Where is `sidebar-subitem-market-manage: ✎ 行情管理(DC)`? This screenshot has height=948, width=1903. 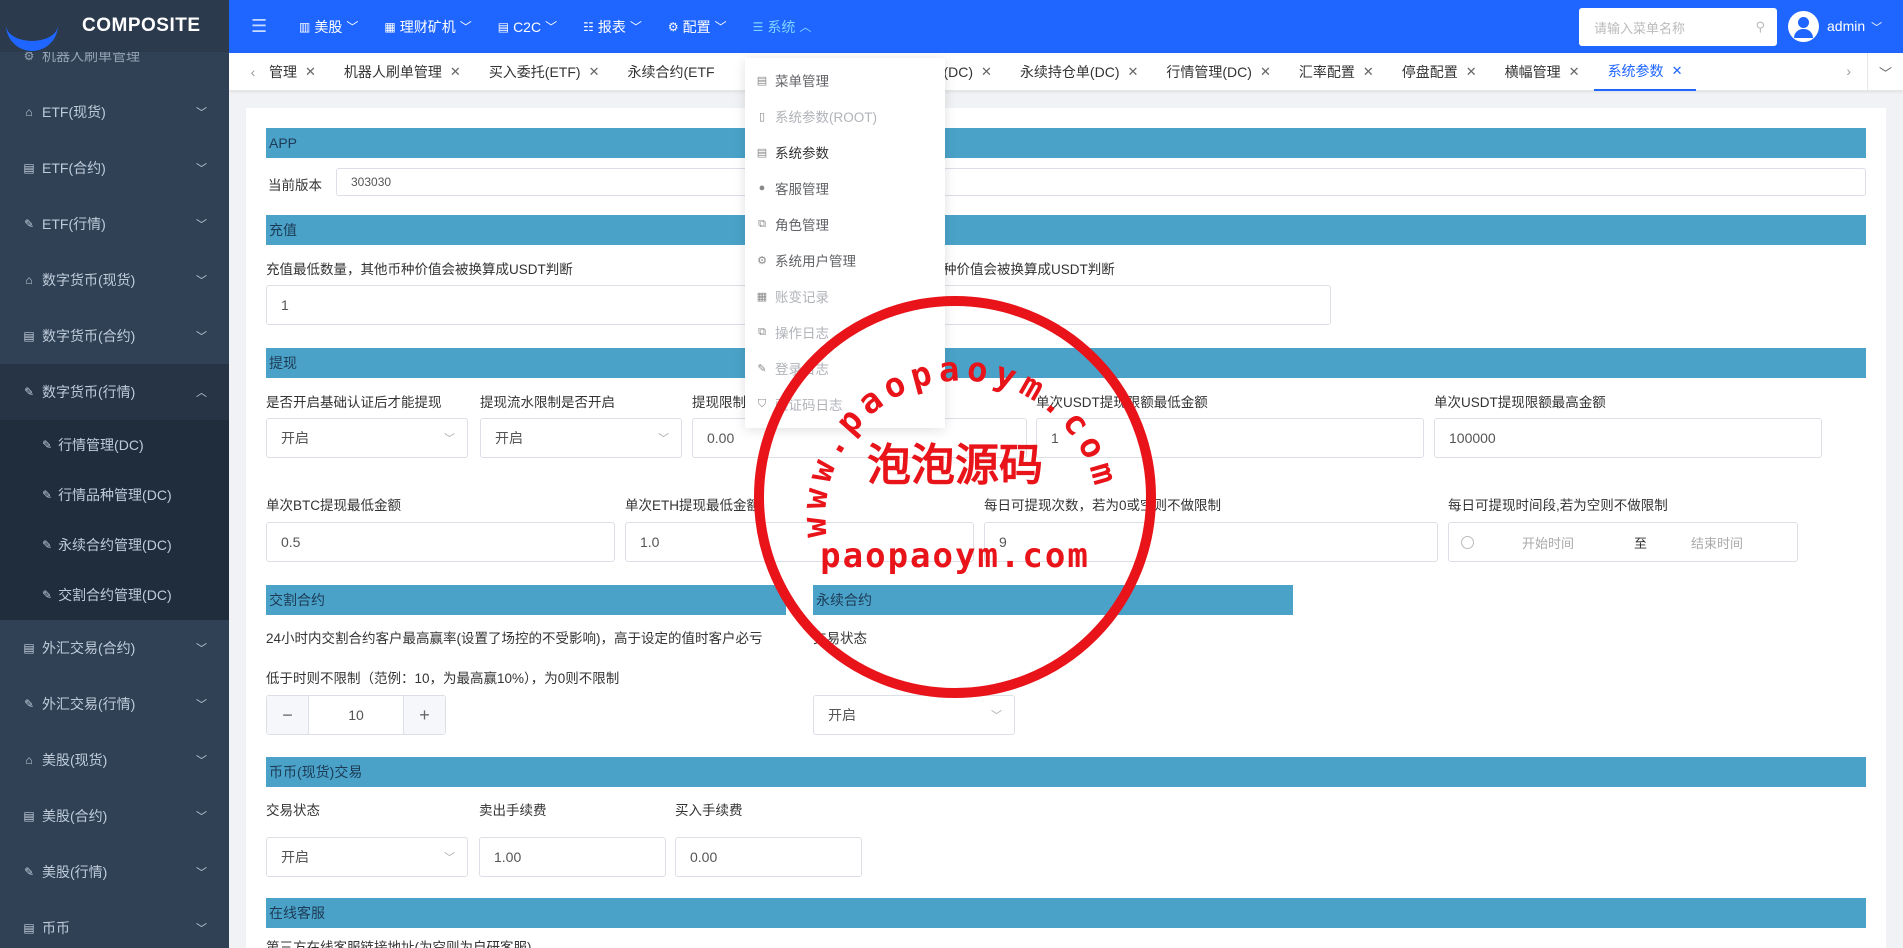
sidebar-subitem-market-manage: ✎ 行情管理(DC) is located at coordinates (114, 445).